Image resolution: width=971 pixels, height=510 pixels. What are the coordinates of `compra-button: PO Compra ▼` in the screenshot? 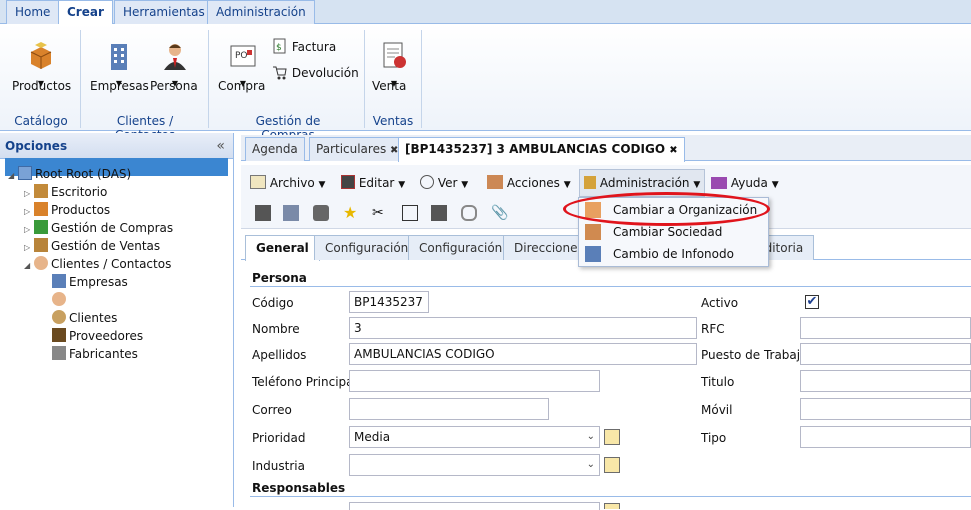 It's located at (243, 66).